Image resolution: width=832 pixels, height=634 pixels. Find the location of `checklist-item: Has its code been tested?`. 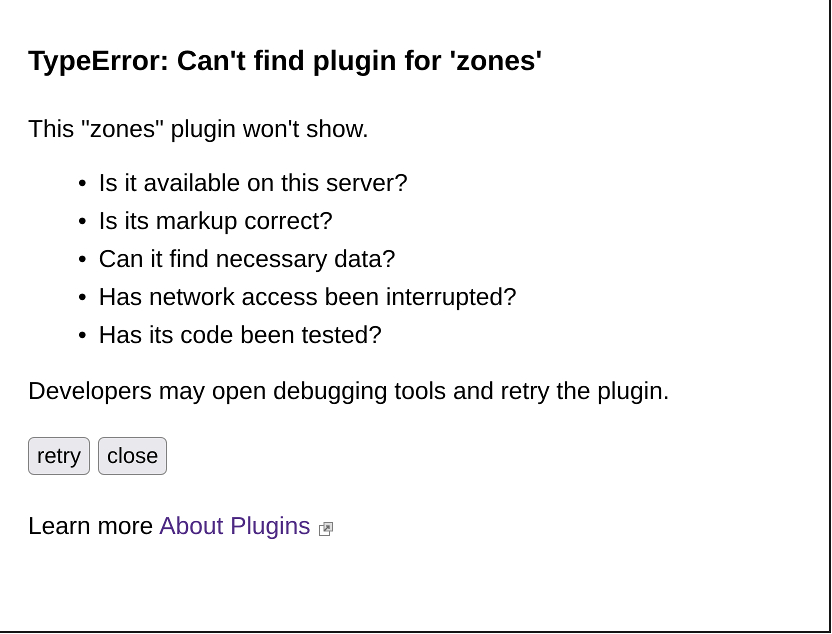

checklist-item: Has its code been tested? is located at coordinates (240, 336).